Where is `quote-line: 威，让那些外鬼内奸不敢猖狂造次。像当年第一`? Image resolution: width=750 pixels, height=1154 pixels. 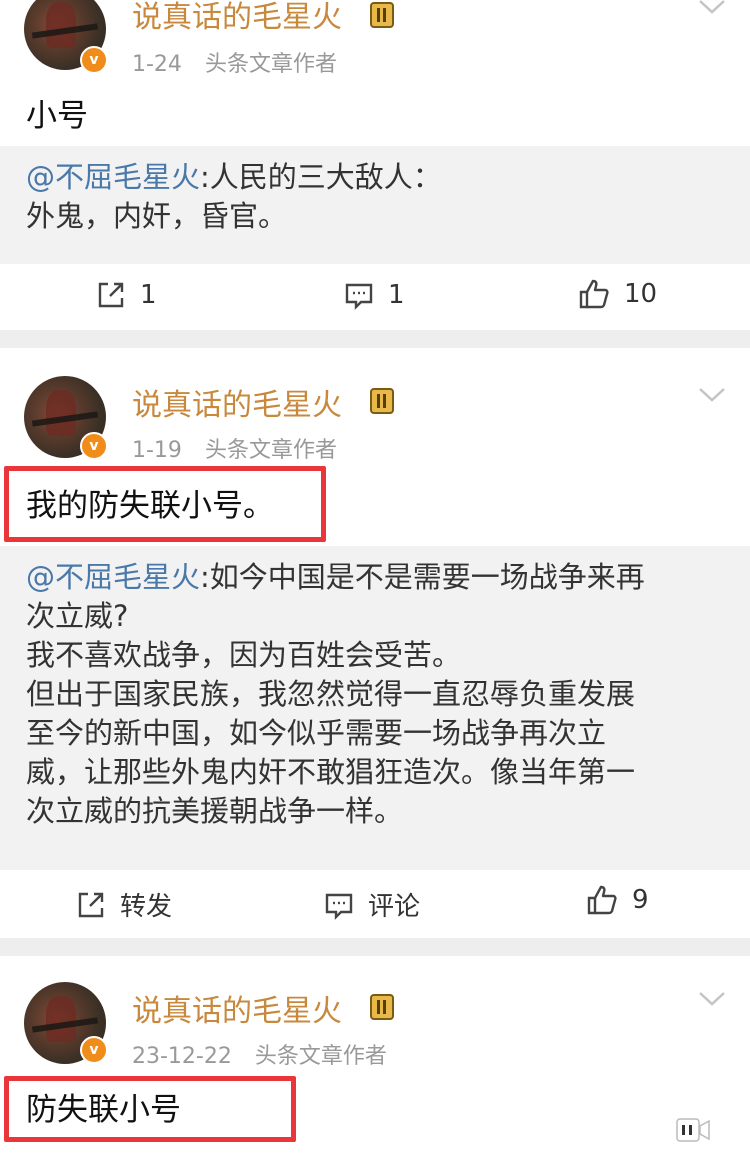 quote-line: 威，让那些外鬼内奸不敢猖狂造次。像当年第一 is located at coordinates (331, 772).